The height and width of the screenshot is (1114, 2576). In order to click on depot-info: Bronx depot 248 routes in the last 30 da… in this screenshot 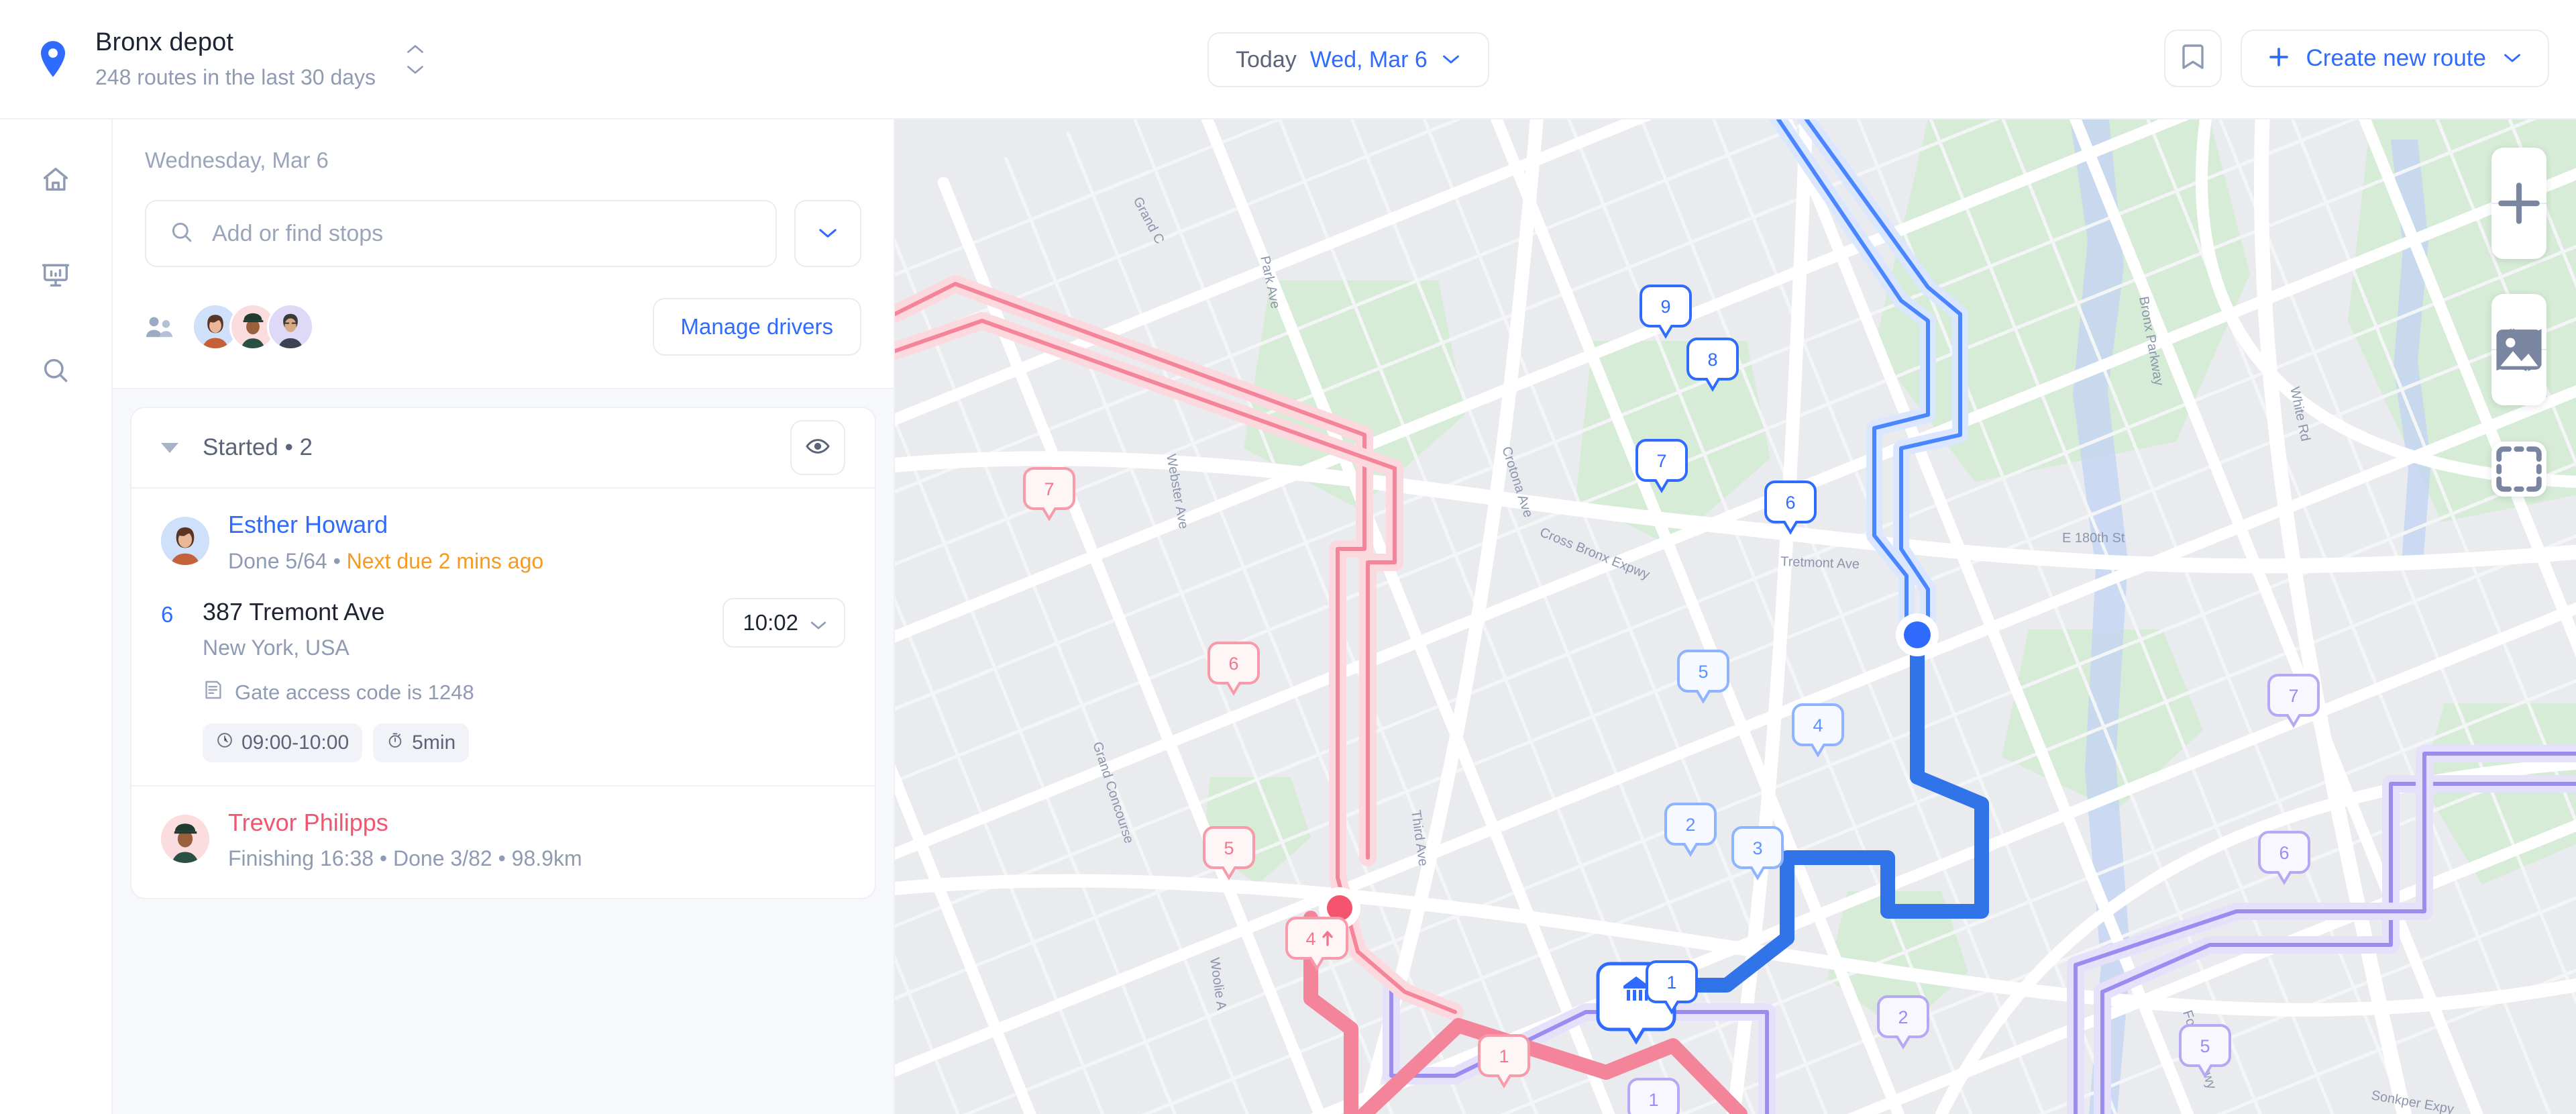, I will do `click(235, 59)`.